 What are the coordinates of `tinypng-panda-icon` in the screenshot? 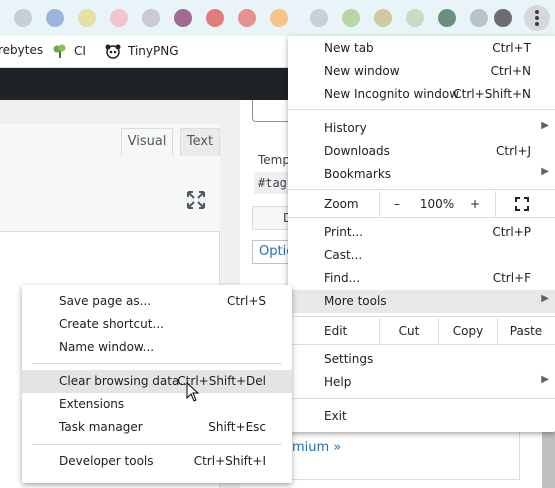 It's located at (113, 51).